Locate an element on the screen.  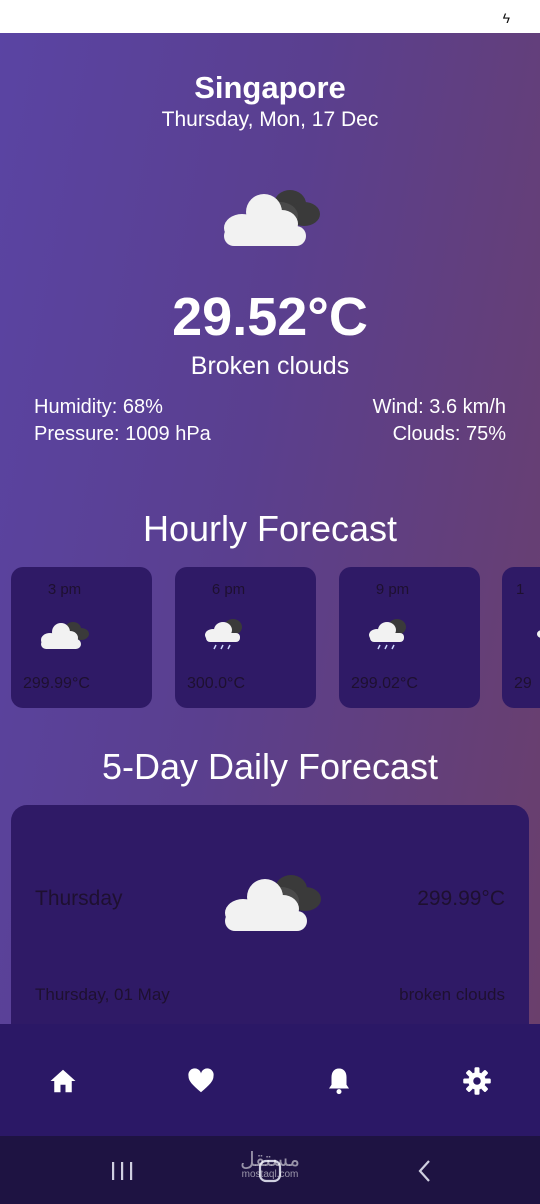
hourly-card: 1 29 is located at coordinates (521, 637).